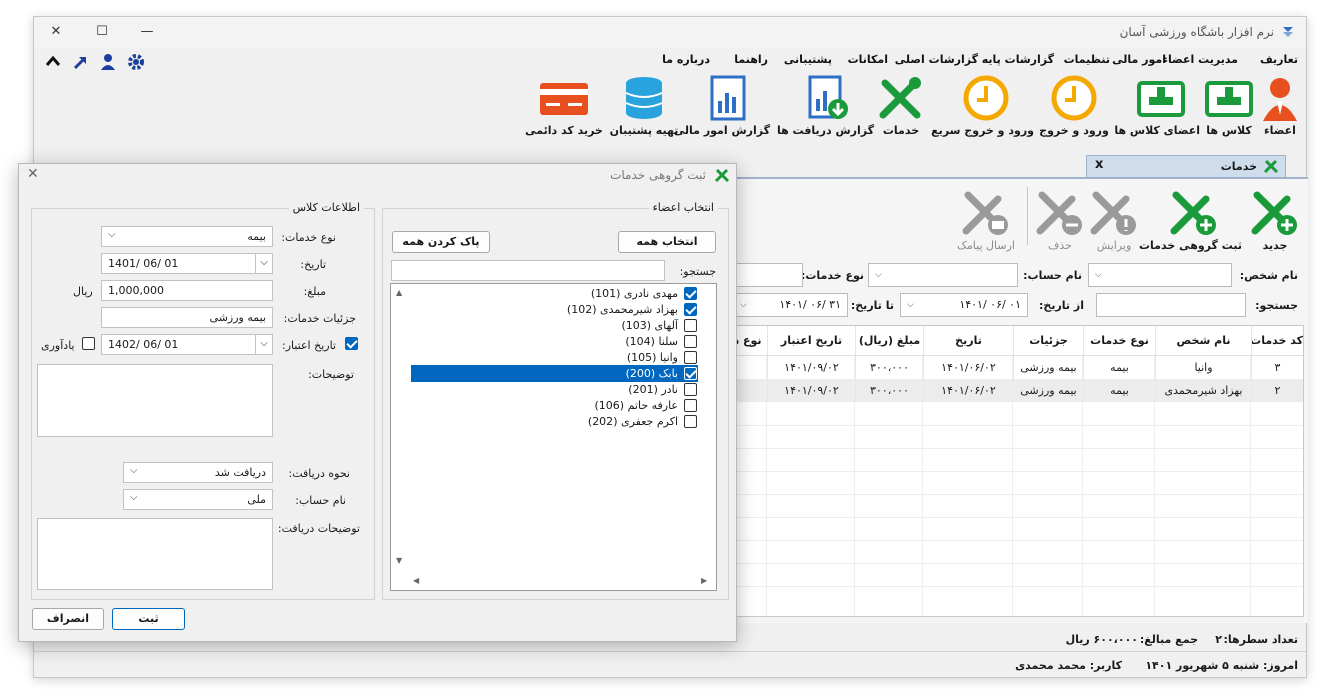  Describe the element at coordinates (811, 341) in the screenshot. I see `col-validity-date: تاریخ اعتبار` at that location.